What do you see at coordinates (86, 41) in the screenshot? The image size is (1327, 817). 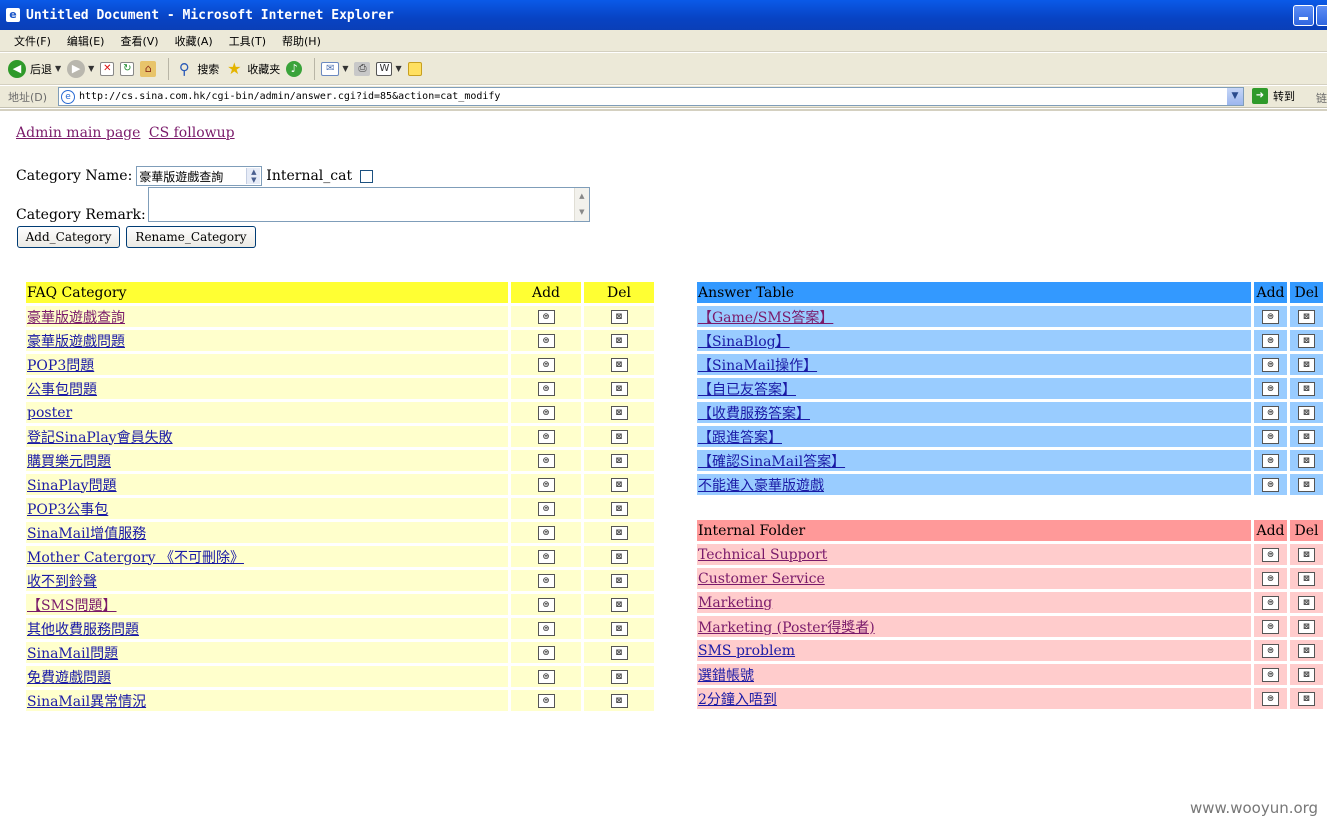 I see `menu-edit: 编辑(E)` at bounding box center [86, 41].